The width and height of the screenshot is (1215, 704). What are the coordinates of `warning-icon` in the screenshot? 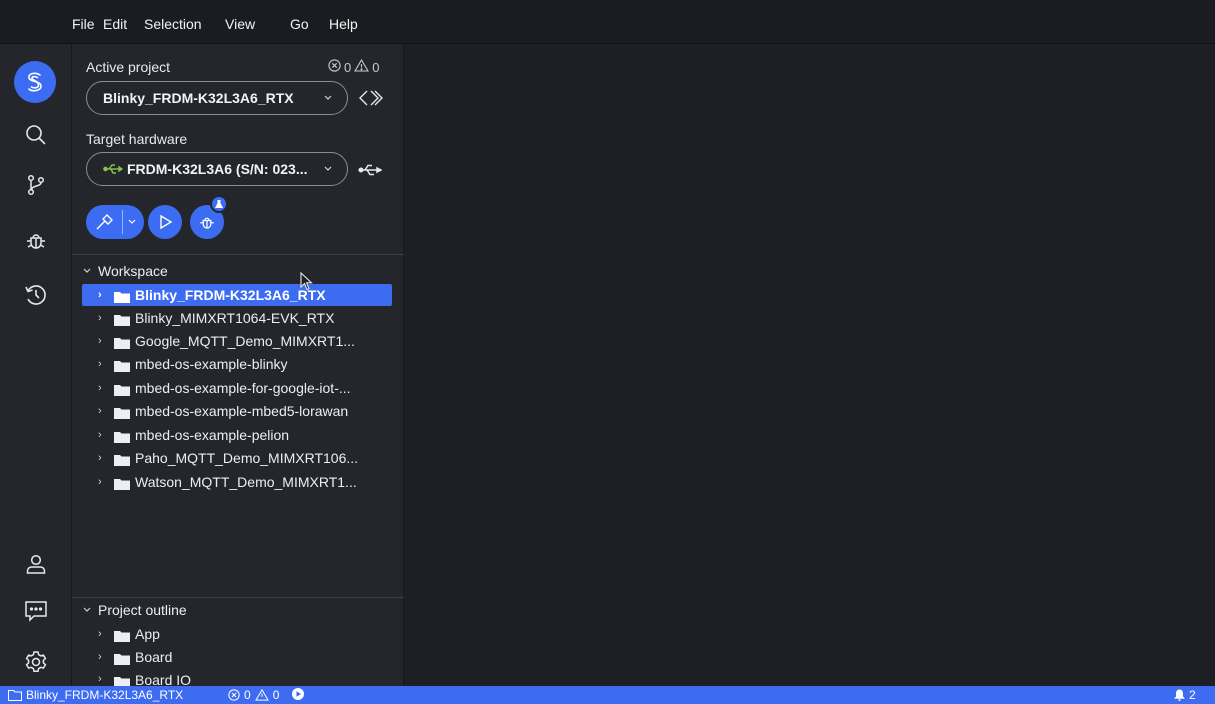 It's located at (261, 695).